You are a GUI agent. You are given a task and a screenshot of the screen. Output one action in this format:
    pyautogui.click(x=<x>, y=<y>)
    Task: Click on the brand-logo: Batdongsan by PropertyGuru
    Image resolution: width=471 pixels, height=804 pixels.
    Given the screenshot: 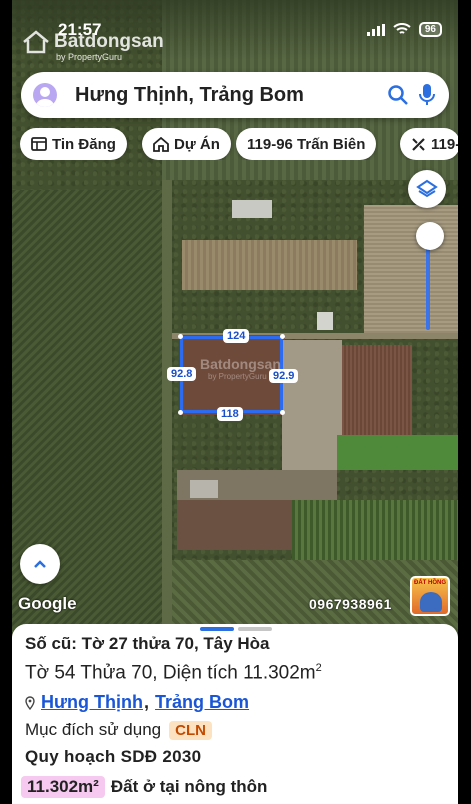 What is the action you would take?
    pyautogui.click(x=93, y=46)
    